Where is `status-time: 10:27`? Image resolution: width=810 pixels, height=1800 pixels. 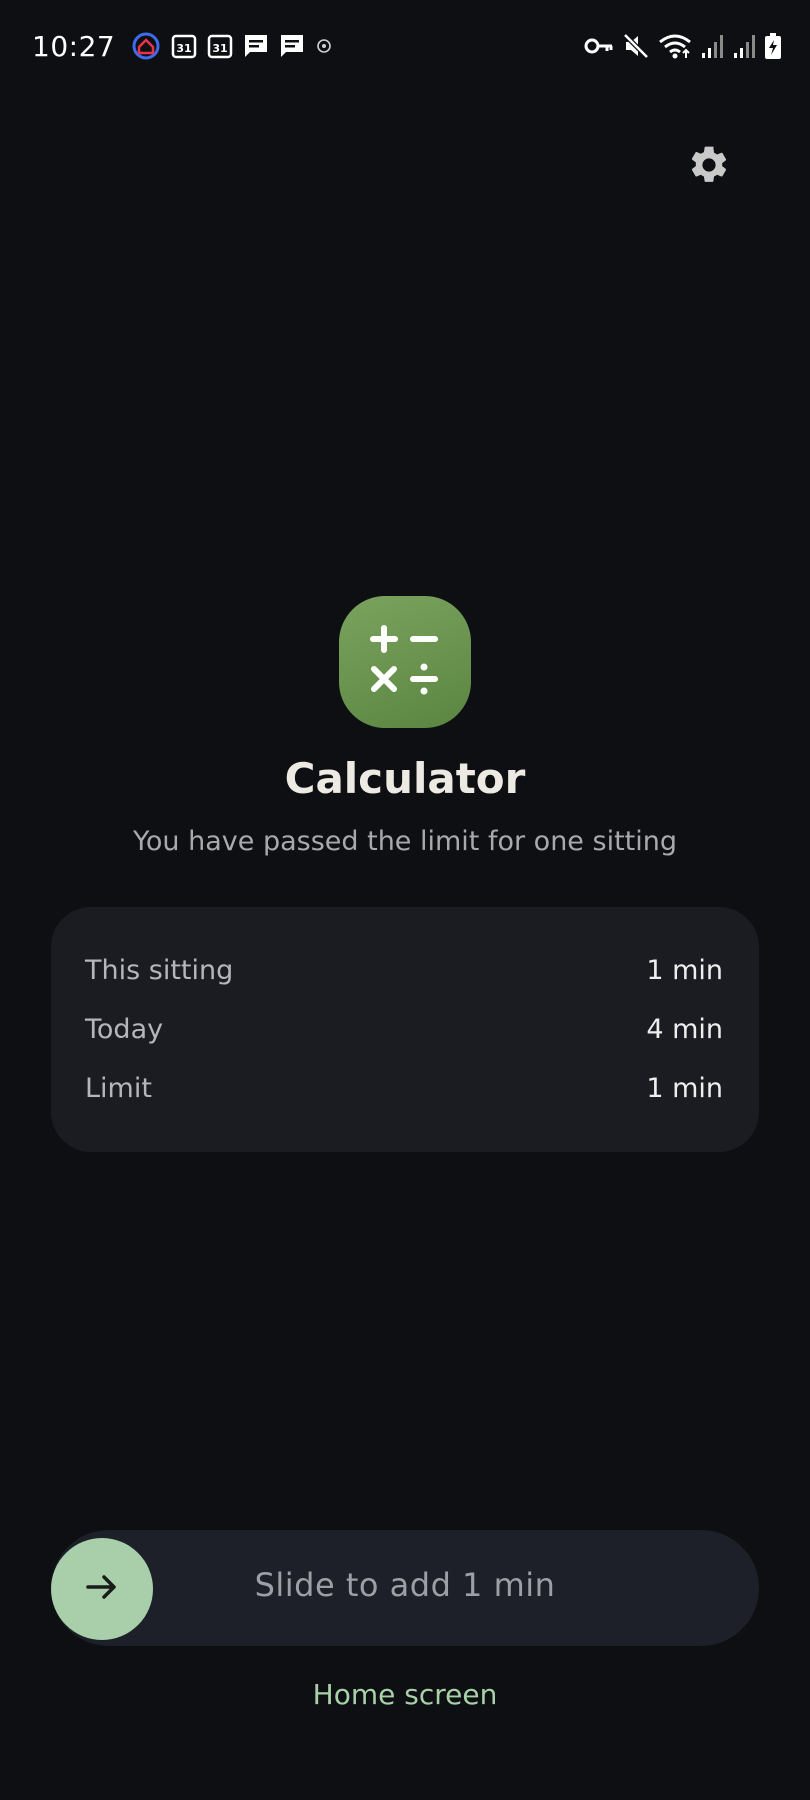
status-time: 10:27 is located at coordinates (74, 46).